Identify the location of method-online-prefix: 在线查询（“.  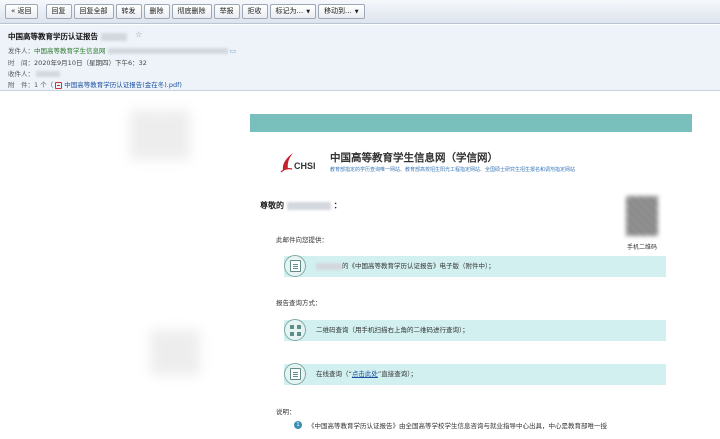
(334, 374).